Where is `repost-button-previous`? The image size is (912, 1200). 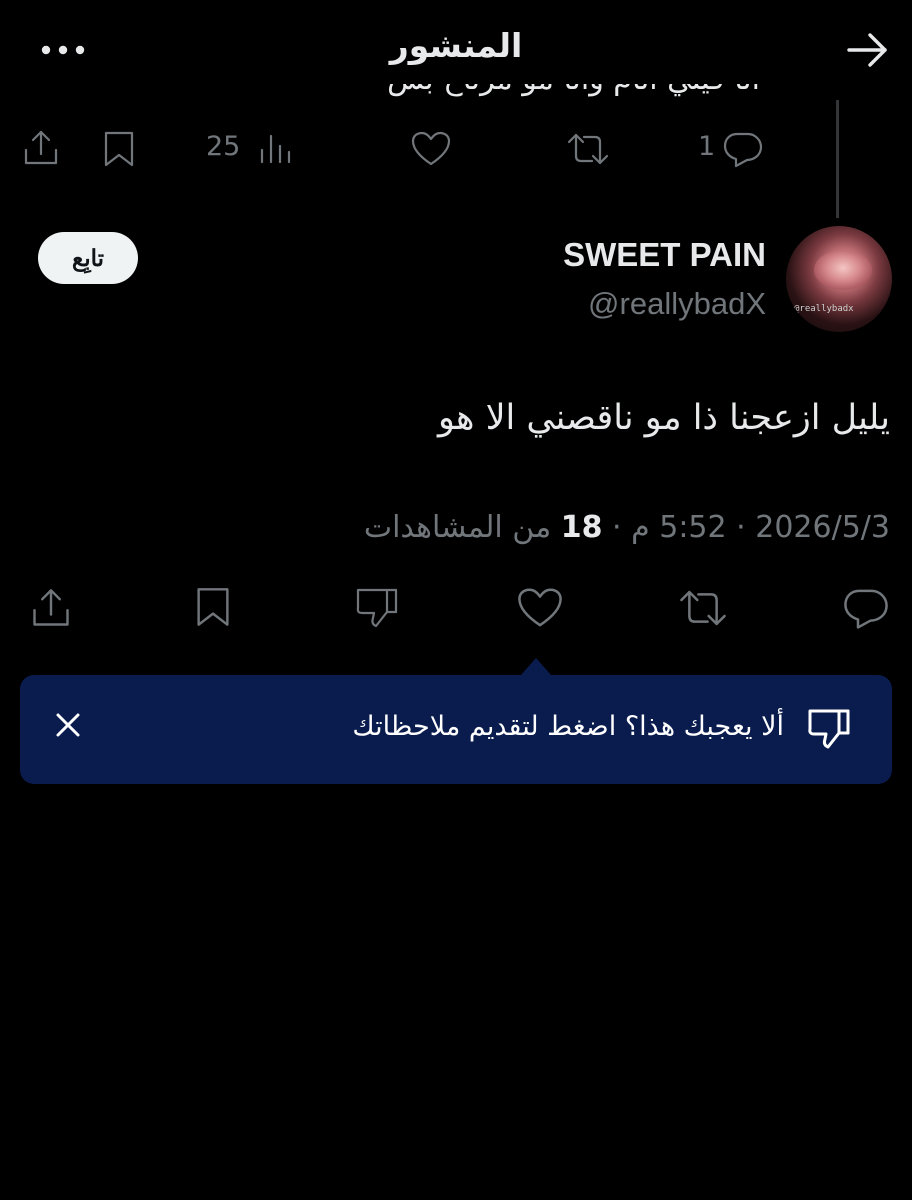 repost-button-previous is located at coordinates (588, 149).